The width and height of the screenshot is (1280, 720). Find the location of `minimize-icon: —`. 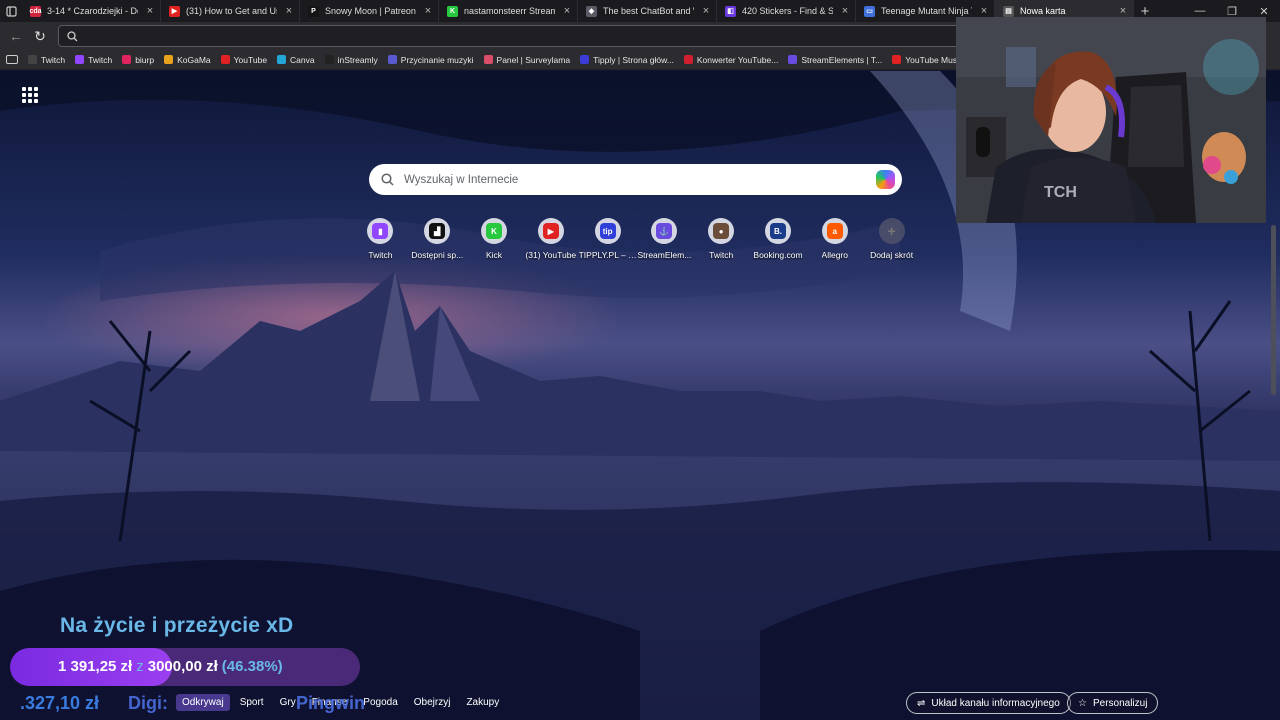

minimize-icon: — is located at coordinates (1200, 11).